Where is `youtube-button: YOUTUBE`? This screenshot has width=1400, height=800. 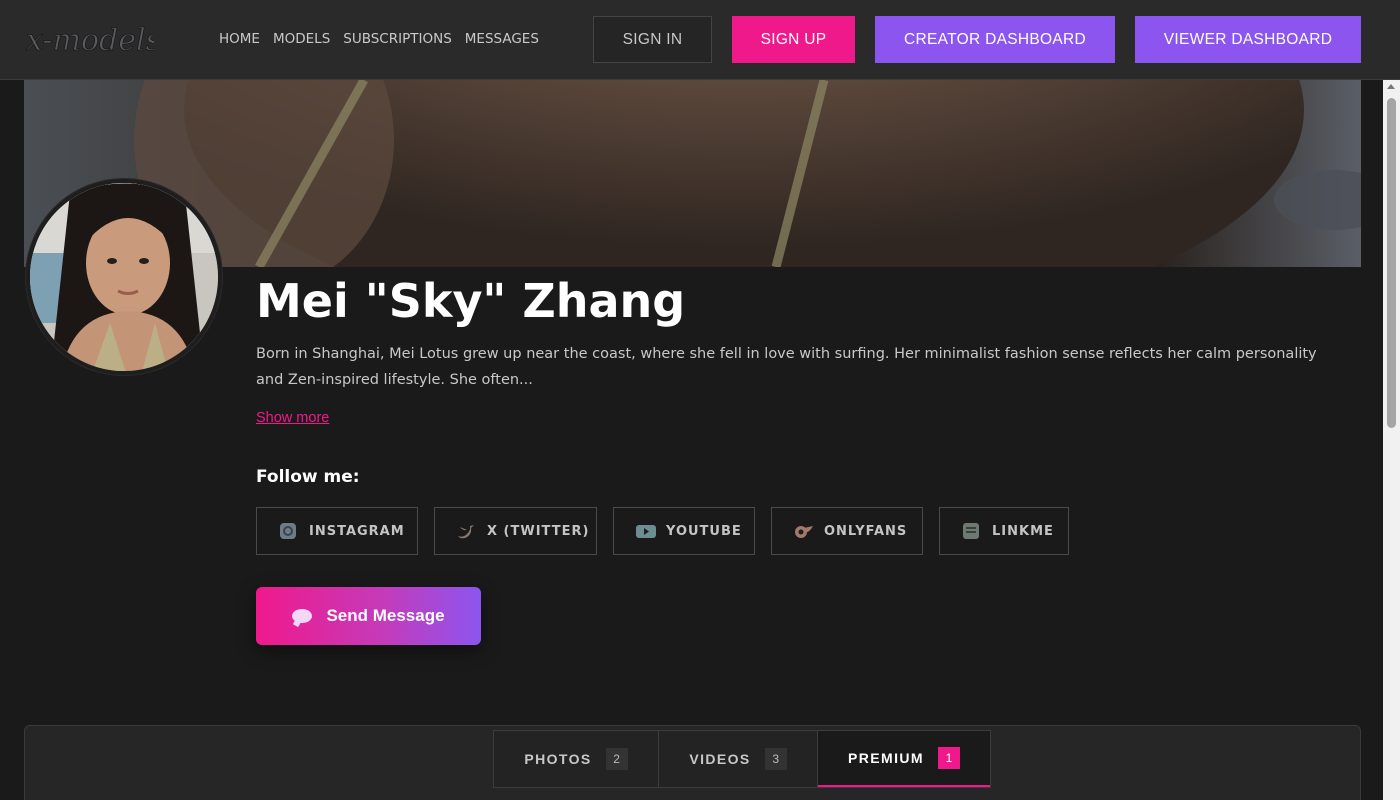 youtube-button: YOUTUBE is located at coordinates (684, 531).